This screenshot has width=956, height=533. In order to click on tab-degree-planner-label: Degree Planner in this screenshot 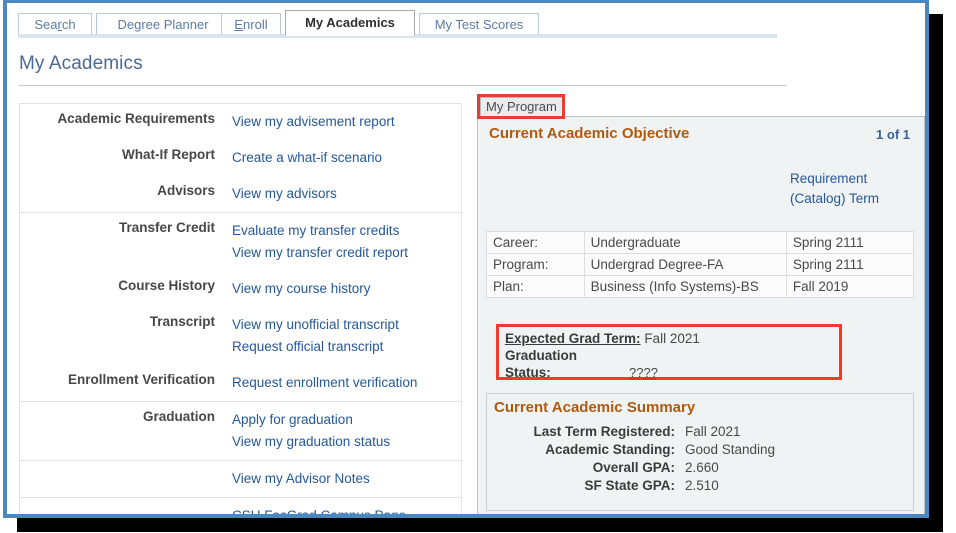, I will do `click(163, 24)`.